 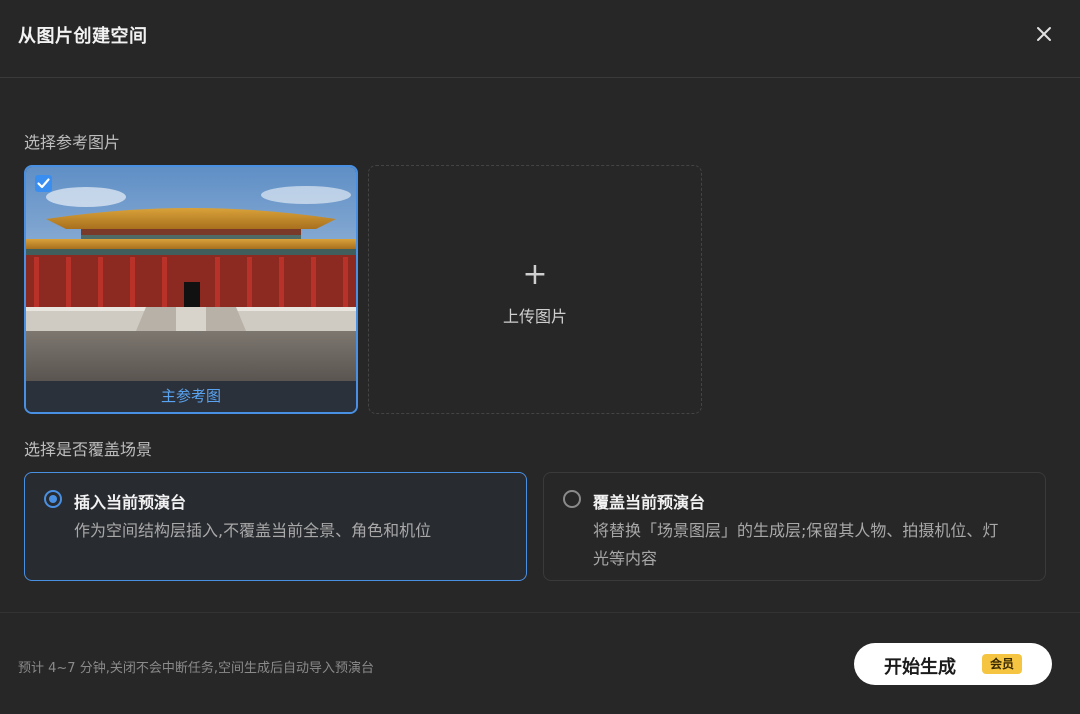 I want to click on option-overwrite-stage: 覆盖当前预演台 将替换「场景图层」的生成层;保留其人物、拍摄机位、灯光等内容, so click(x=794, y=526).